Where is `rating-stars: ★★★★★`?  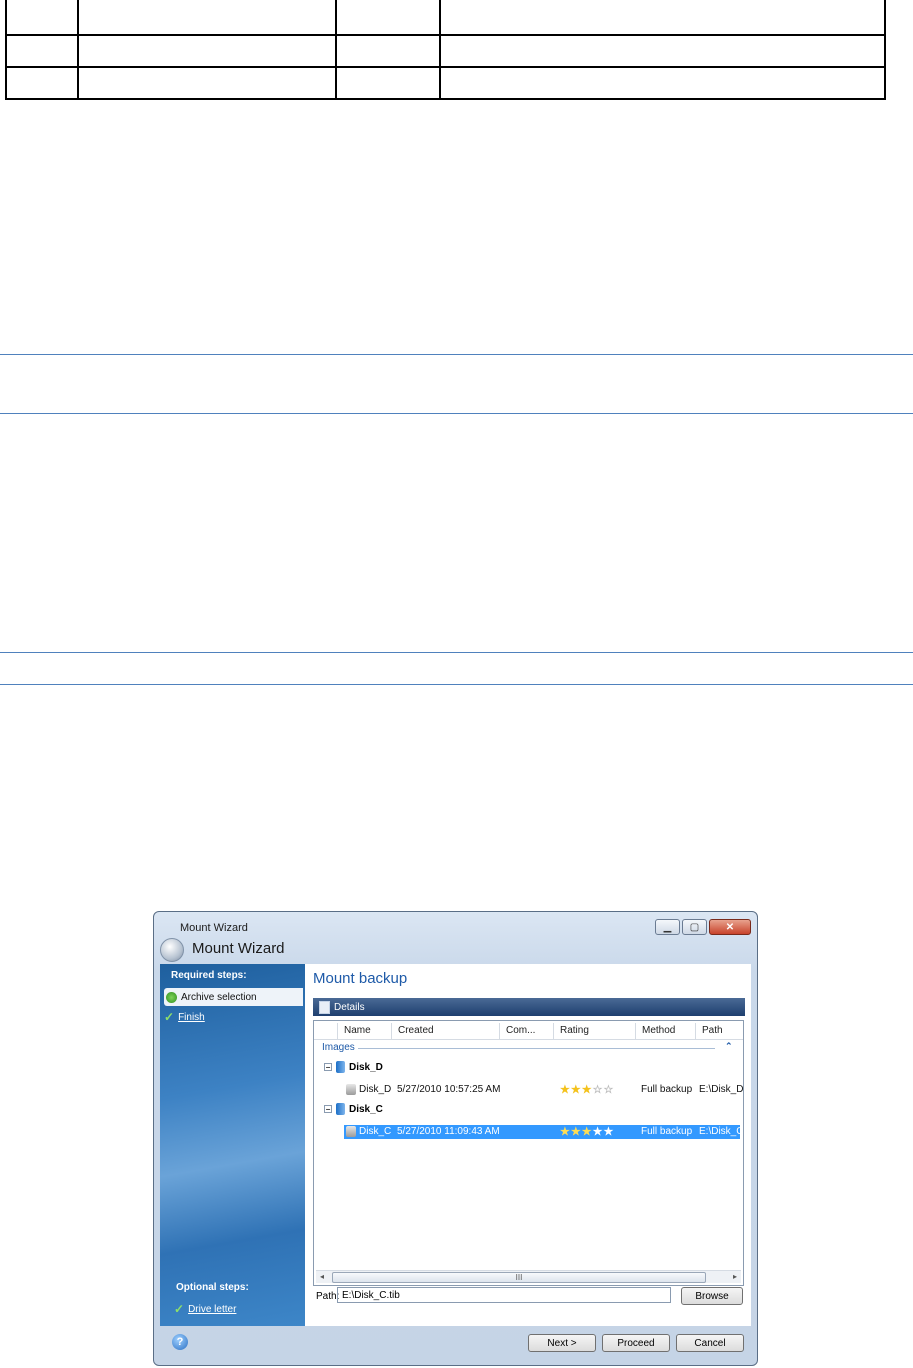
rating-stars: ★★★★★ is located at coordinates (587, 1131).